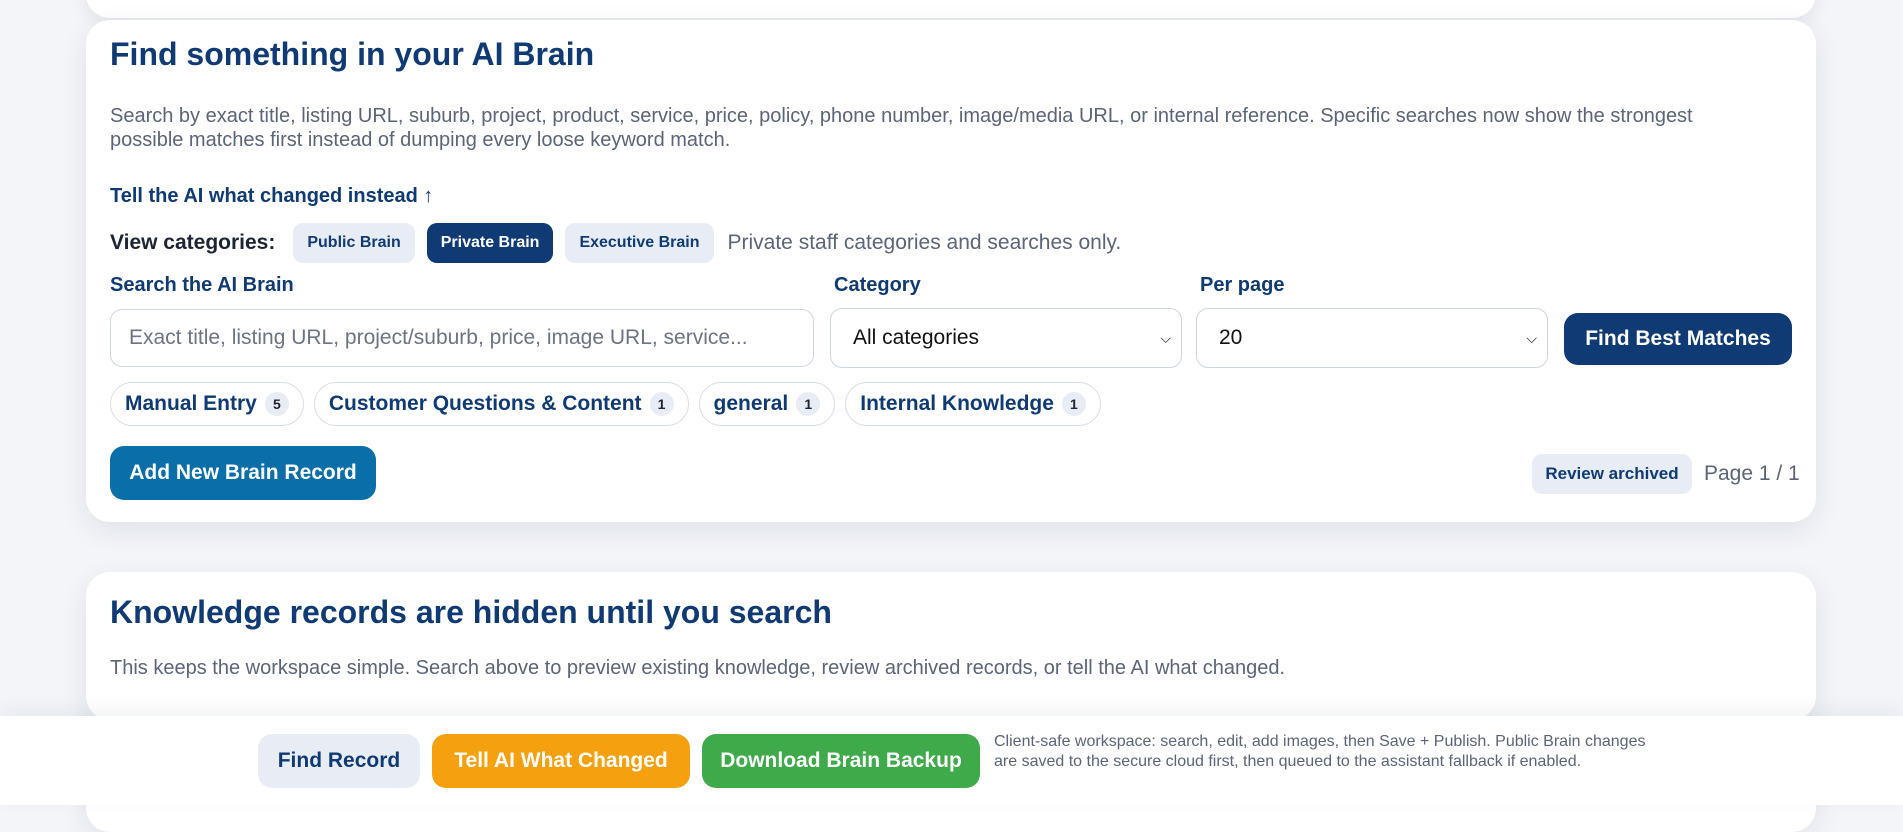 The image size is (1903, 832). I want to click on chip-customer-questions-content: Customer Questions & Content 1, so click(501, 404).